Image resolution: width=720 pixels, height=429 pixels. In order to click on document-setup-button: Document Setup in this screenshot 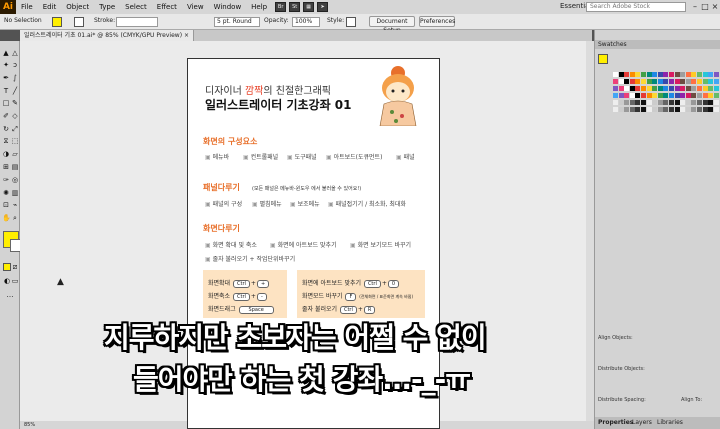, I will do `click(392, 25)`.